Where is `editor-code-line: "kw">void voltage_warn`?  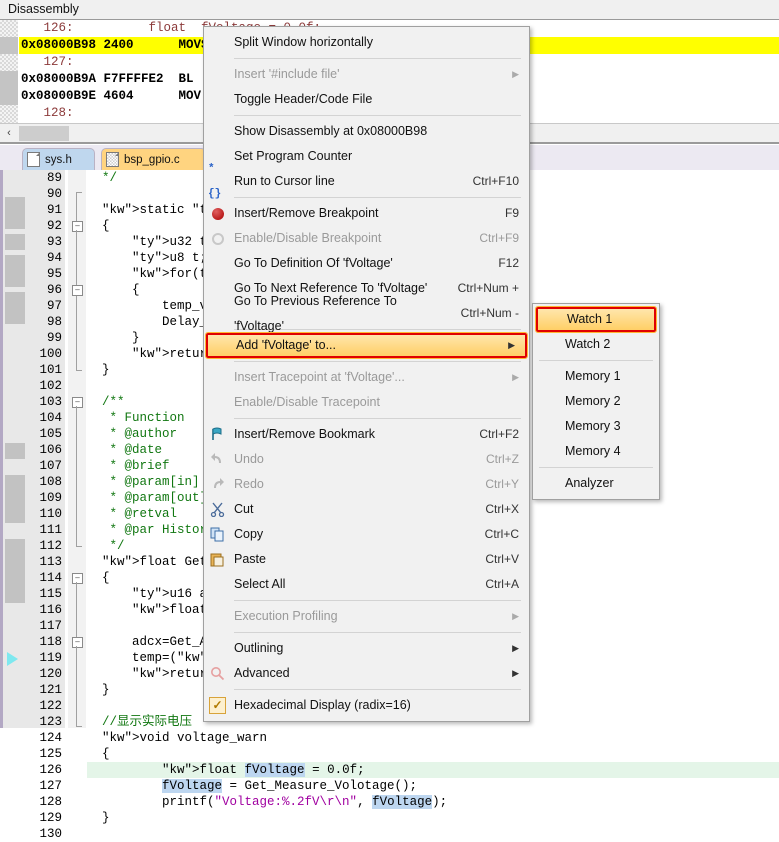
editor-code-line: "kw">void voltage_warn is located at coordinates (433, 738).